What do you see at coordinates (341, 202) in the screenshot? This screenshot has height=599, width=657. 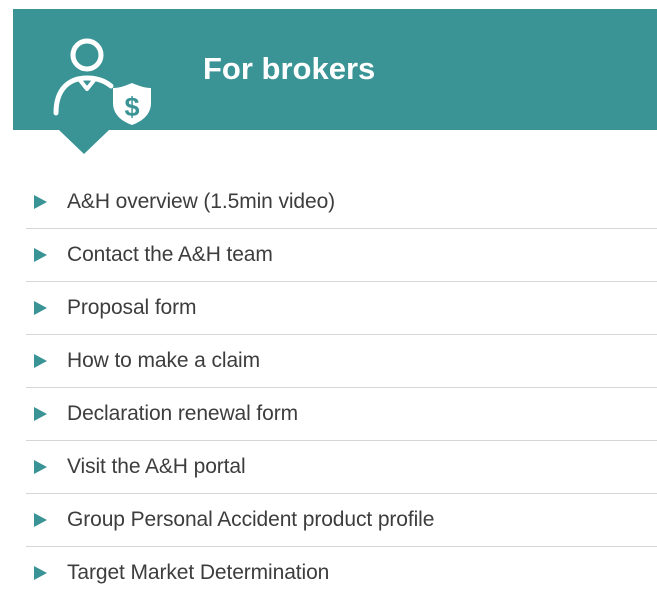 I see `link-item-ah-overview-video: A&H overview (1.5min video)` at bounding box center [341, 202].